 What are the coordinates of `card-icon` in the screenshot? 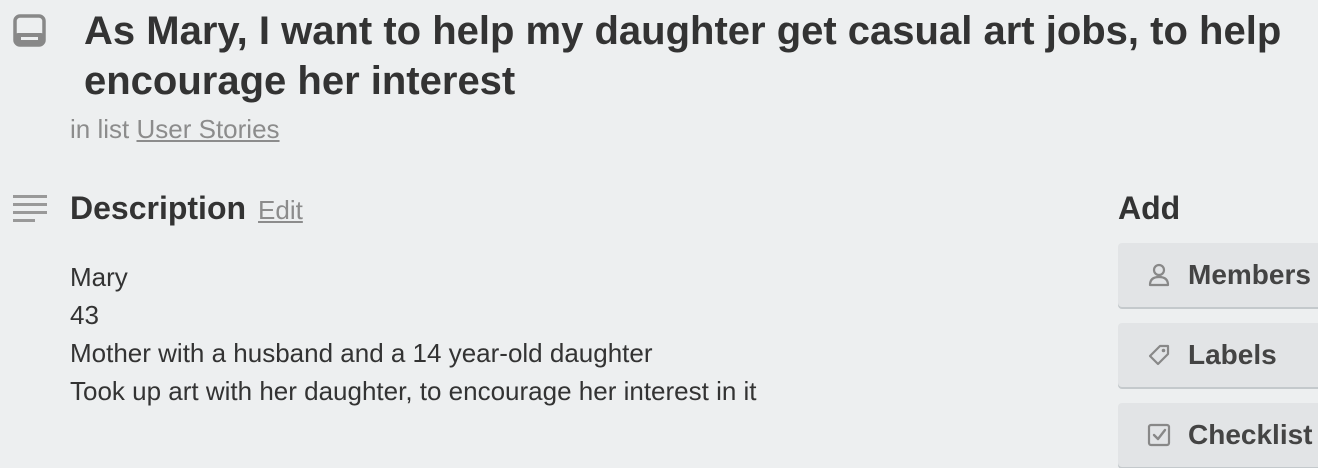 It's located at (29, 30).